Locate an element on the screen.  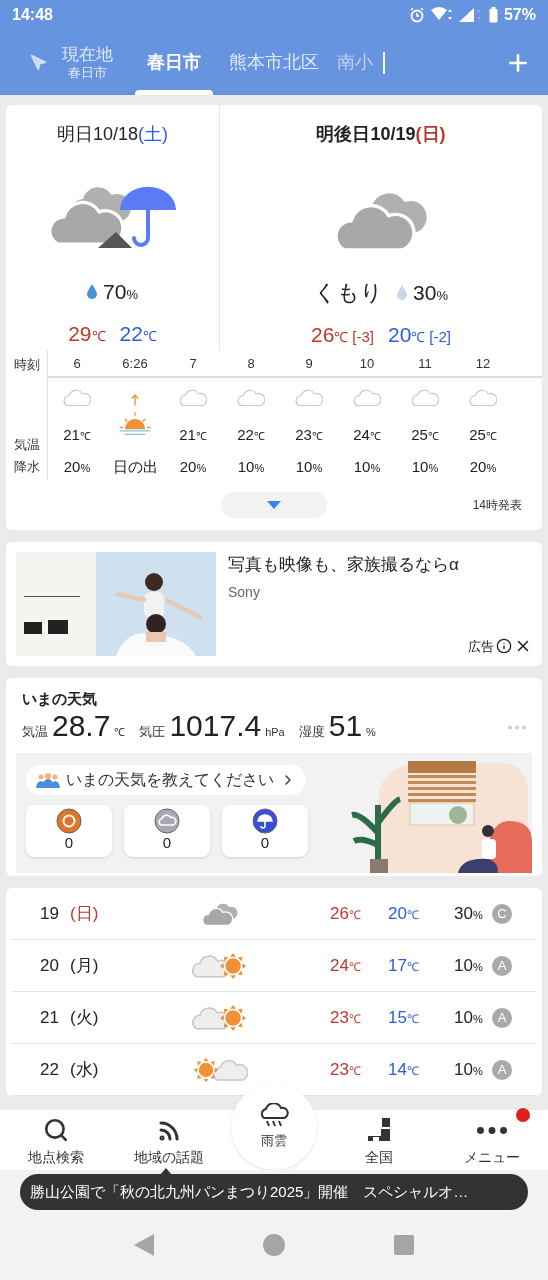
row-label: 時刻 is located at coordinates (26, 365).